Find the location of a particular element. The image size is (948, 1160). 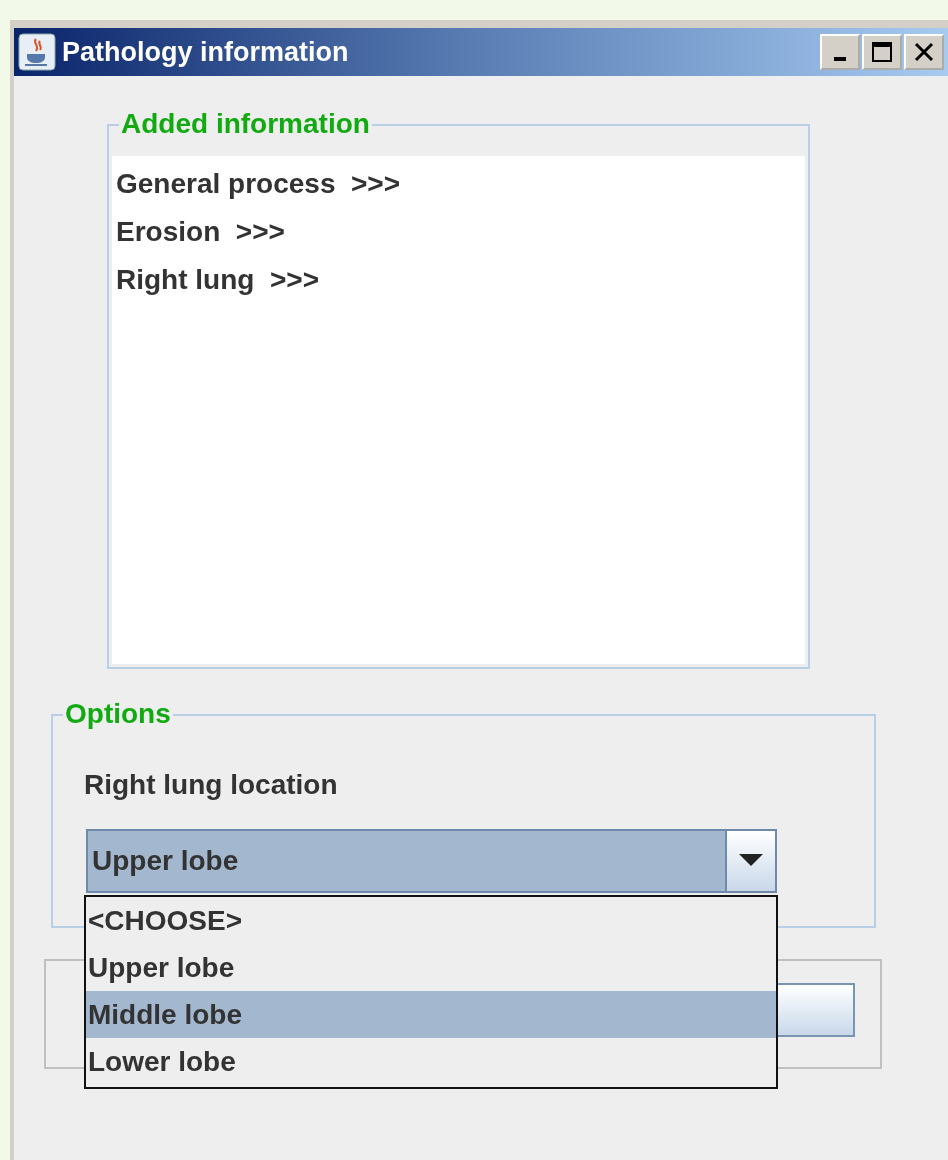

caret-icon is located at coordinates (751, 861).